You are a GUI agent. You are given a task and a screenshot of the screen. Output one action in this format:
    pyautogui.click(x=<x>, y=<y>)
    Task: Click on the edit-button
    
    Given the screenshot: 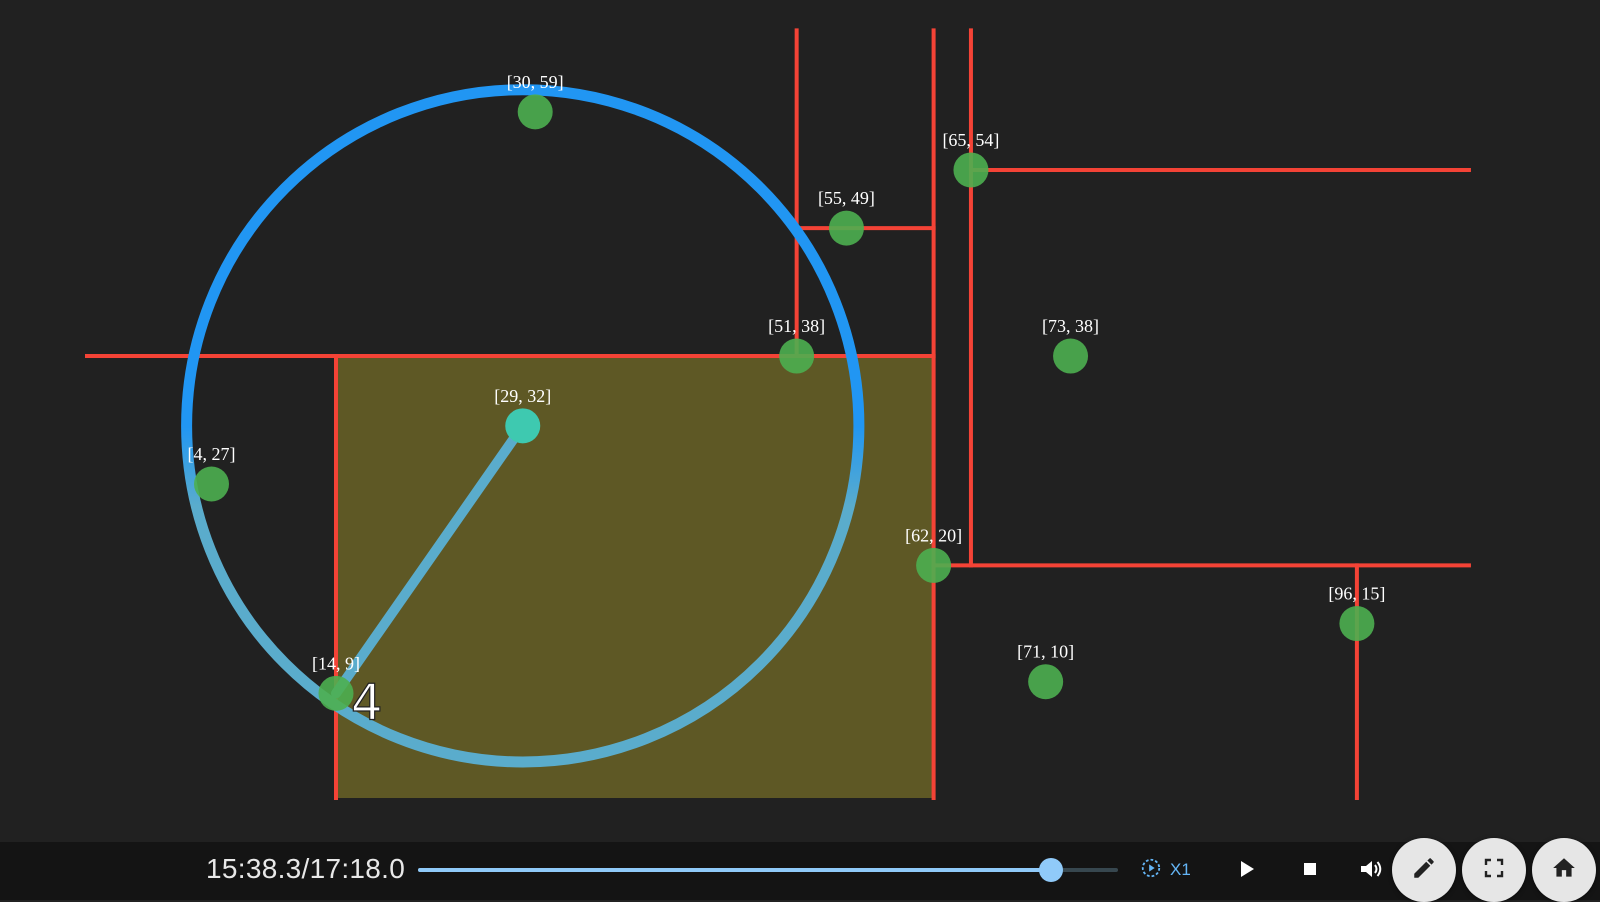 What is the action you would take?
    pyautogui.click(x=1424, y=870)
    